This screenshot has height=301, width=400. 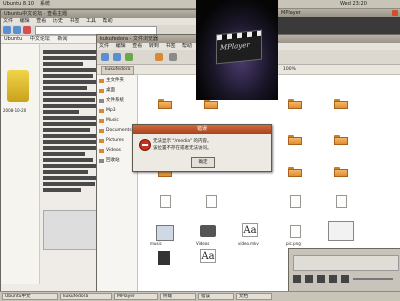 I want to click on sidebar-item-music: Music, so click(x=108, y=121).